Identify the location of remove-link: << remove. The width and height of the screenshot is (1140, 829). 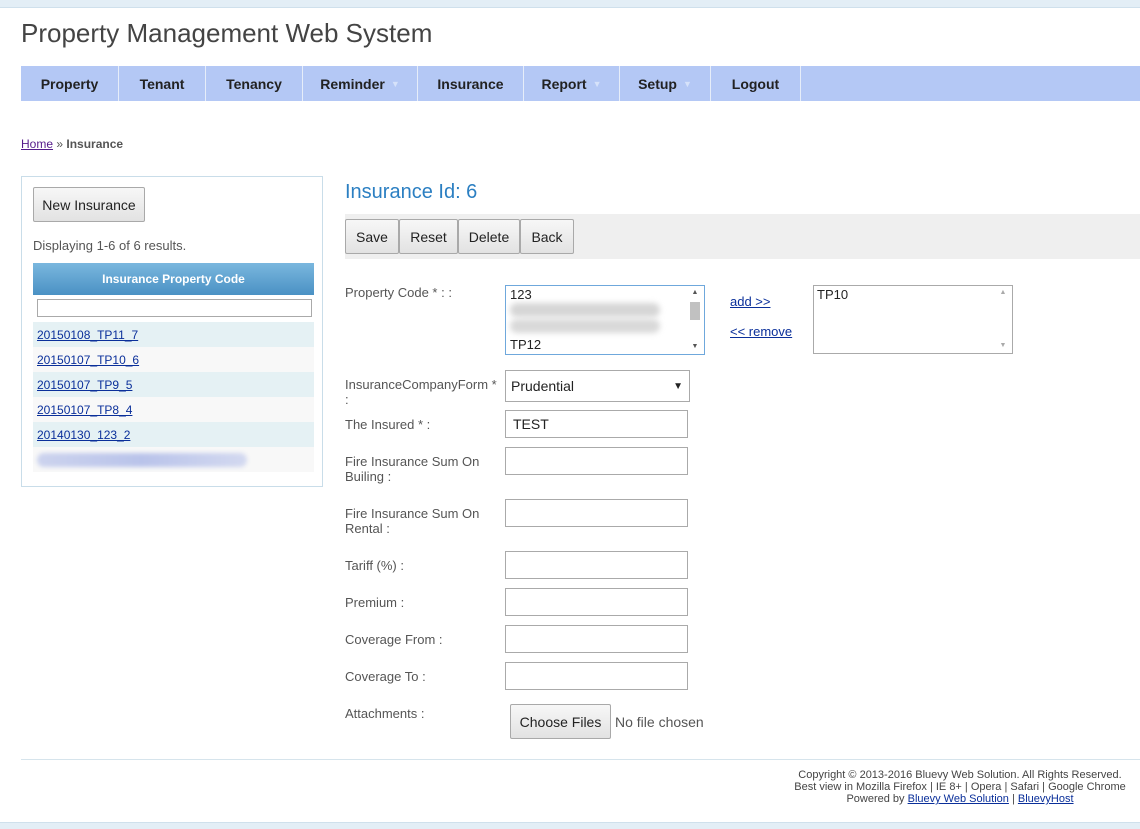
(761, 331).